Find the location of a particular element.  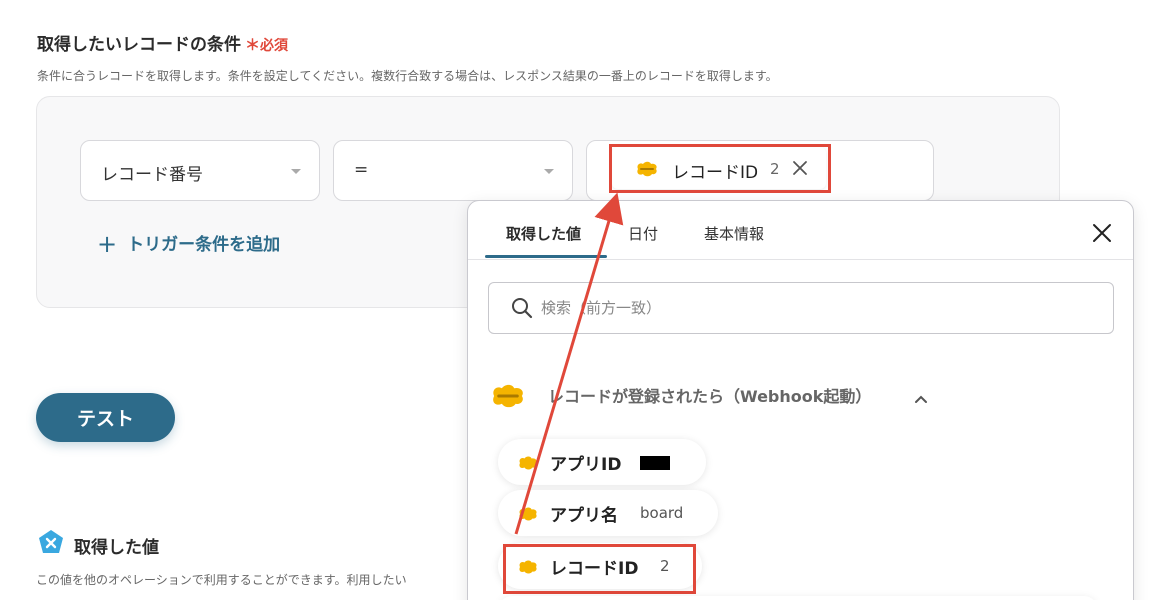

tab-basic-info: 基本情報 is located at coordinates (734, 233).